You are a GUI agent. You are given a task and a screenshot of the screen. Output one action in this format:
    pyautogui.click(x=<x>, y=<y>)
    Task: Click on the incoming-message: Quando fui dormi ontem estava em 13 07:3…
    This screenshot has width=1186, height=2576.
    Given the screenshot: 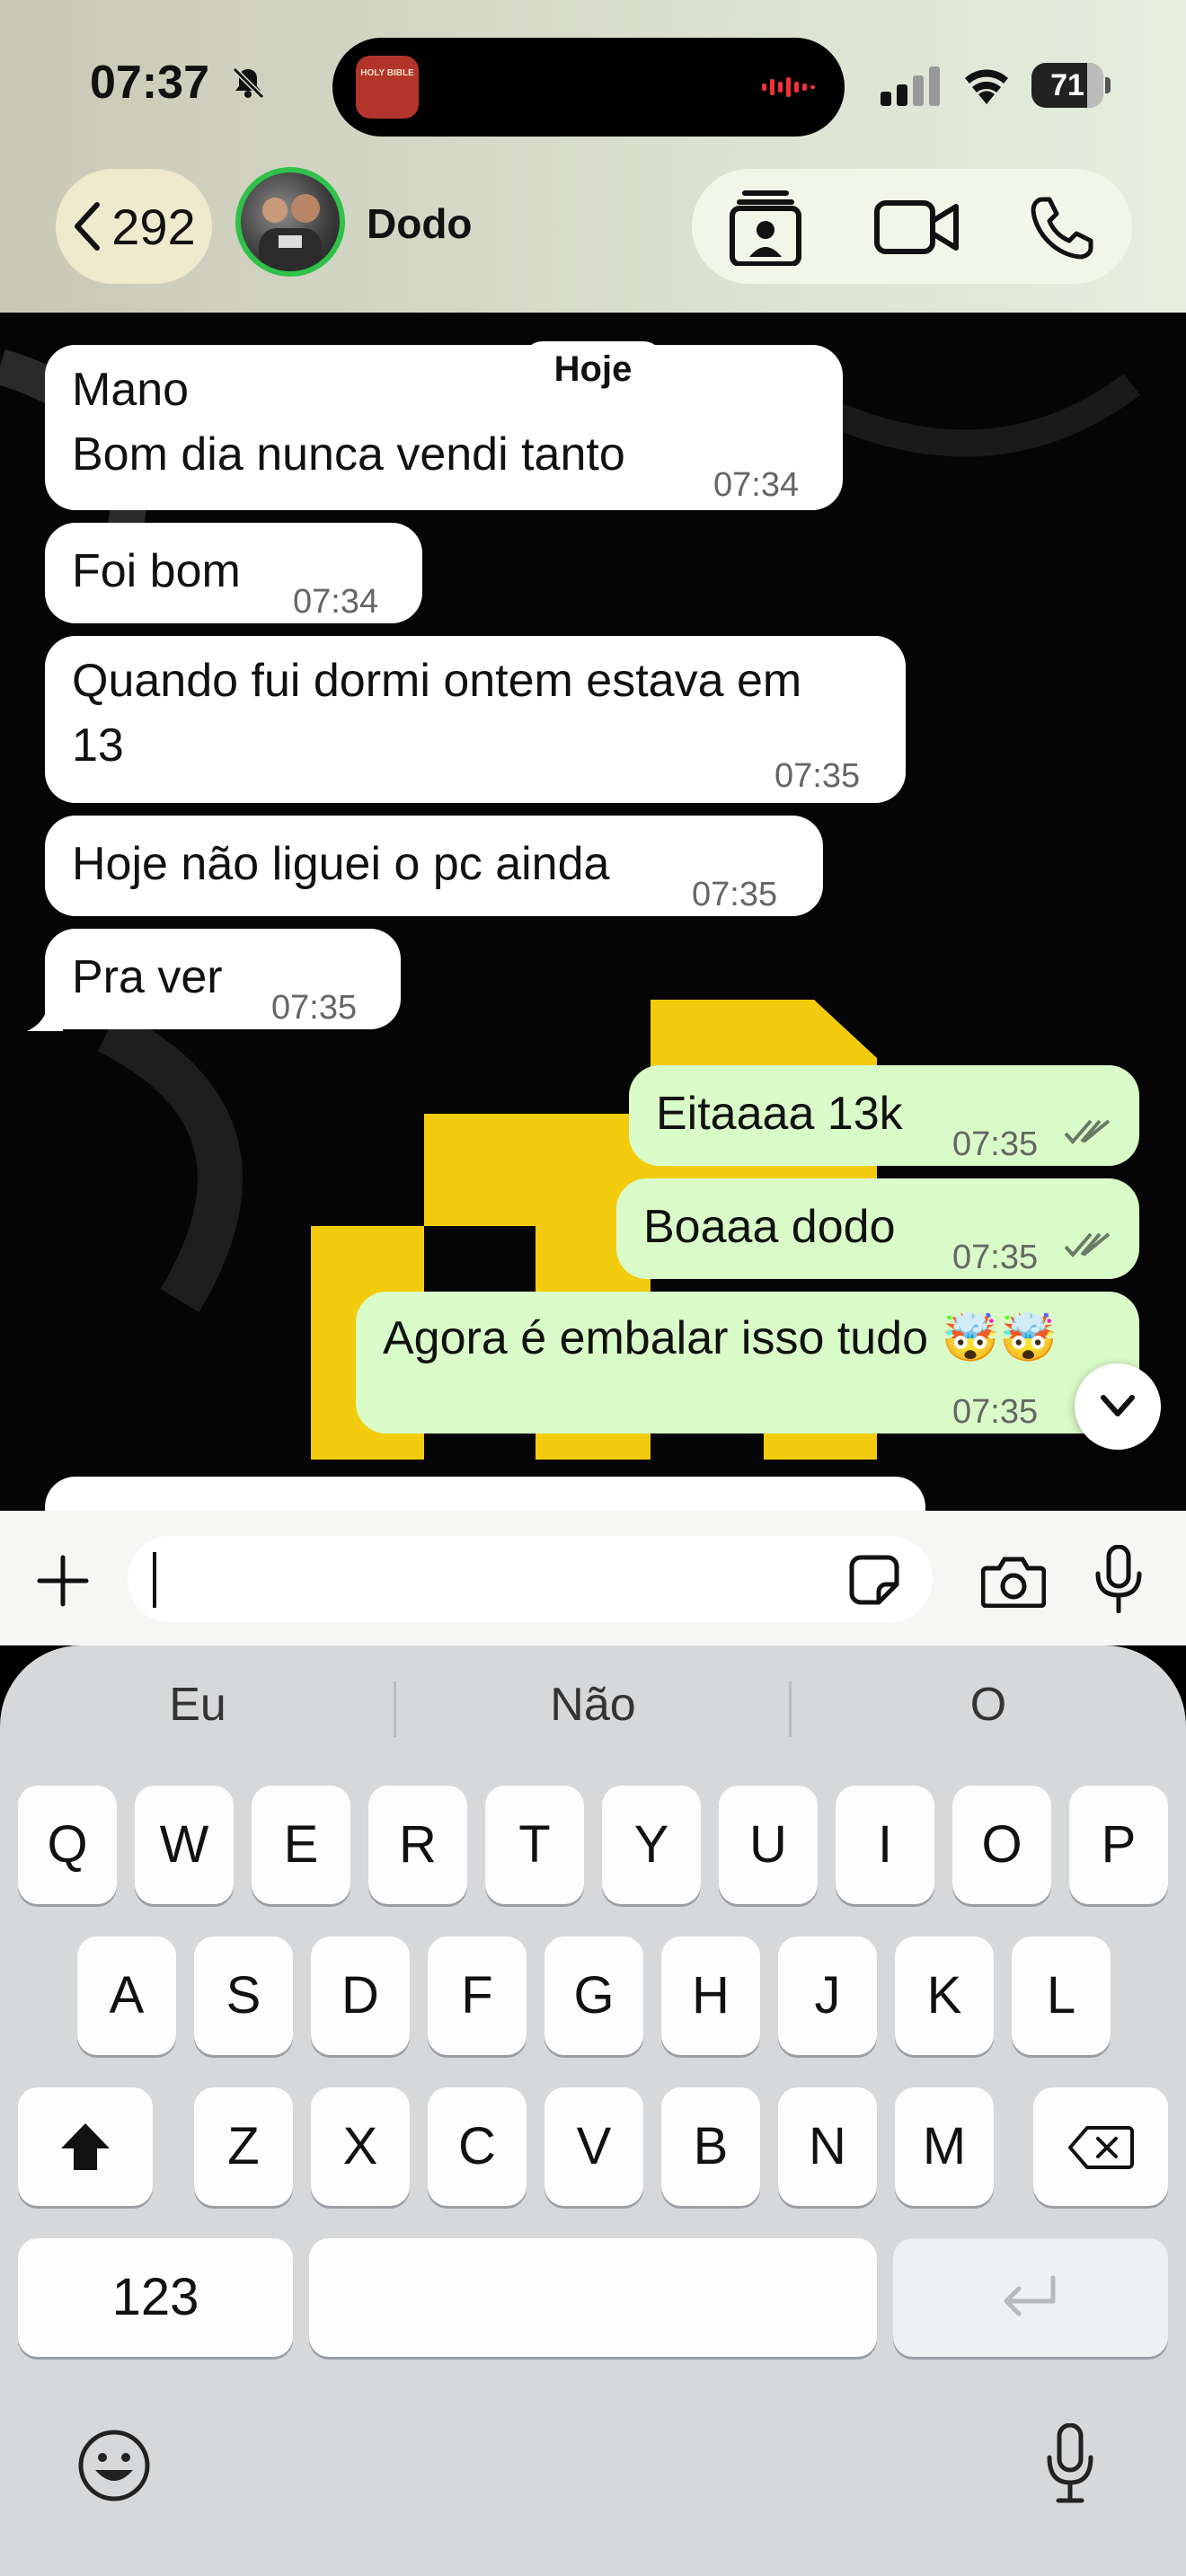 What is the action you would take?
    pyautogui.click(x=475, y=719)
    